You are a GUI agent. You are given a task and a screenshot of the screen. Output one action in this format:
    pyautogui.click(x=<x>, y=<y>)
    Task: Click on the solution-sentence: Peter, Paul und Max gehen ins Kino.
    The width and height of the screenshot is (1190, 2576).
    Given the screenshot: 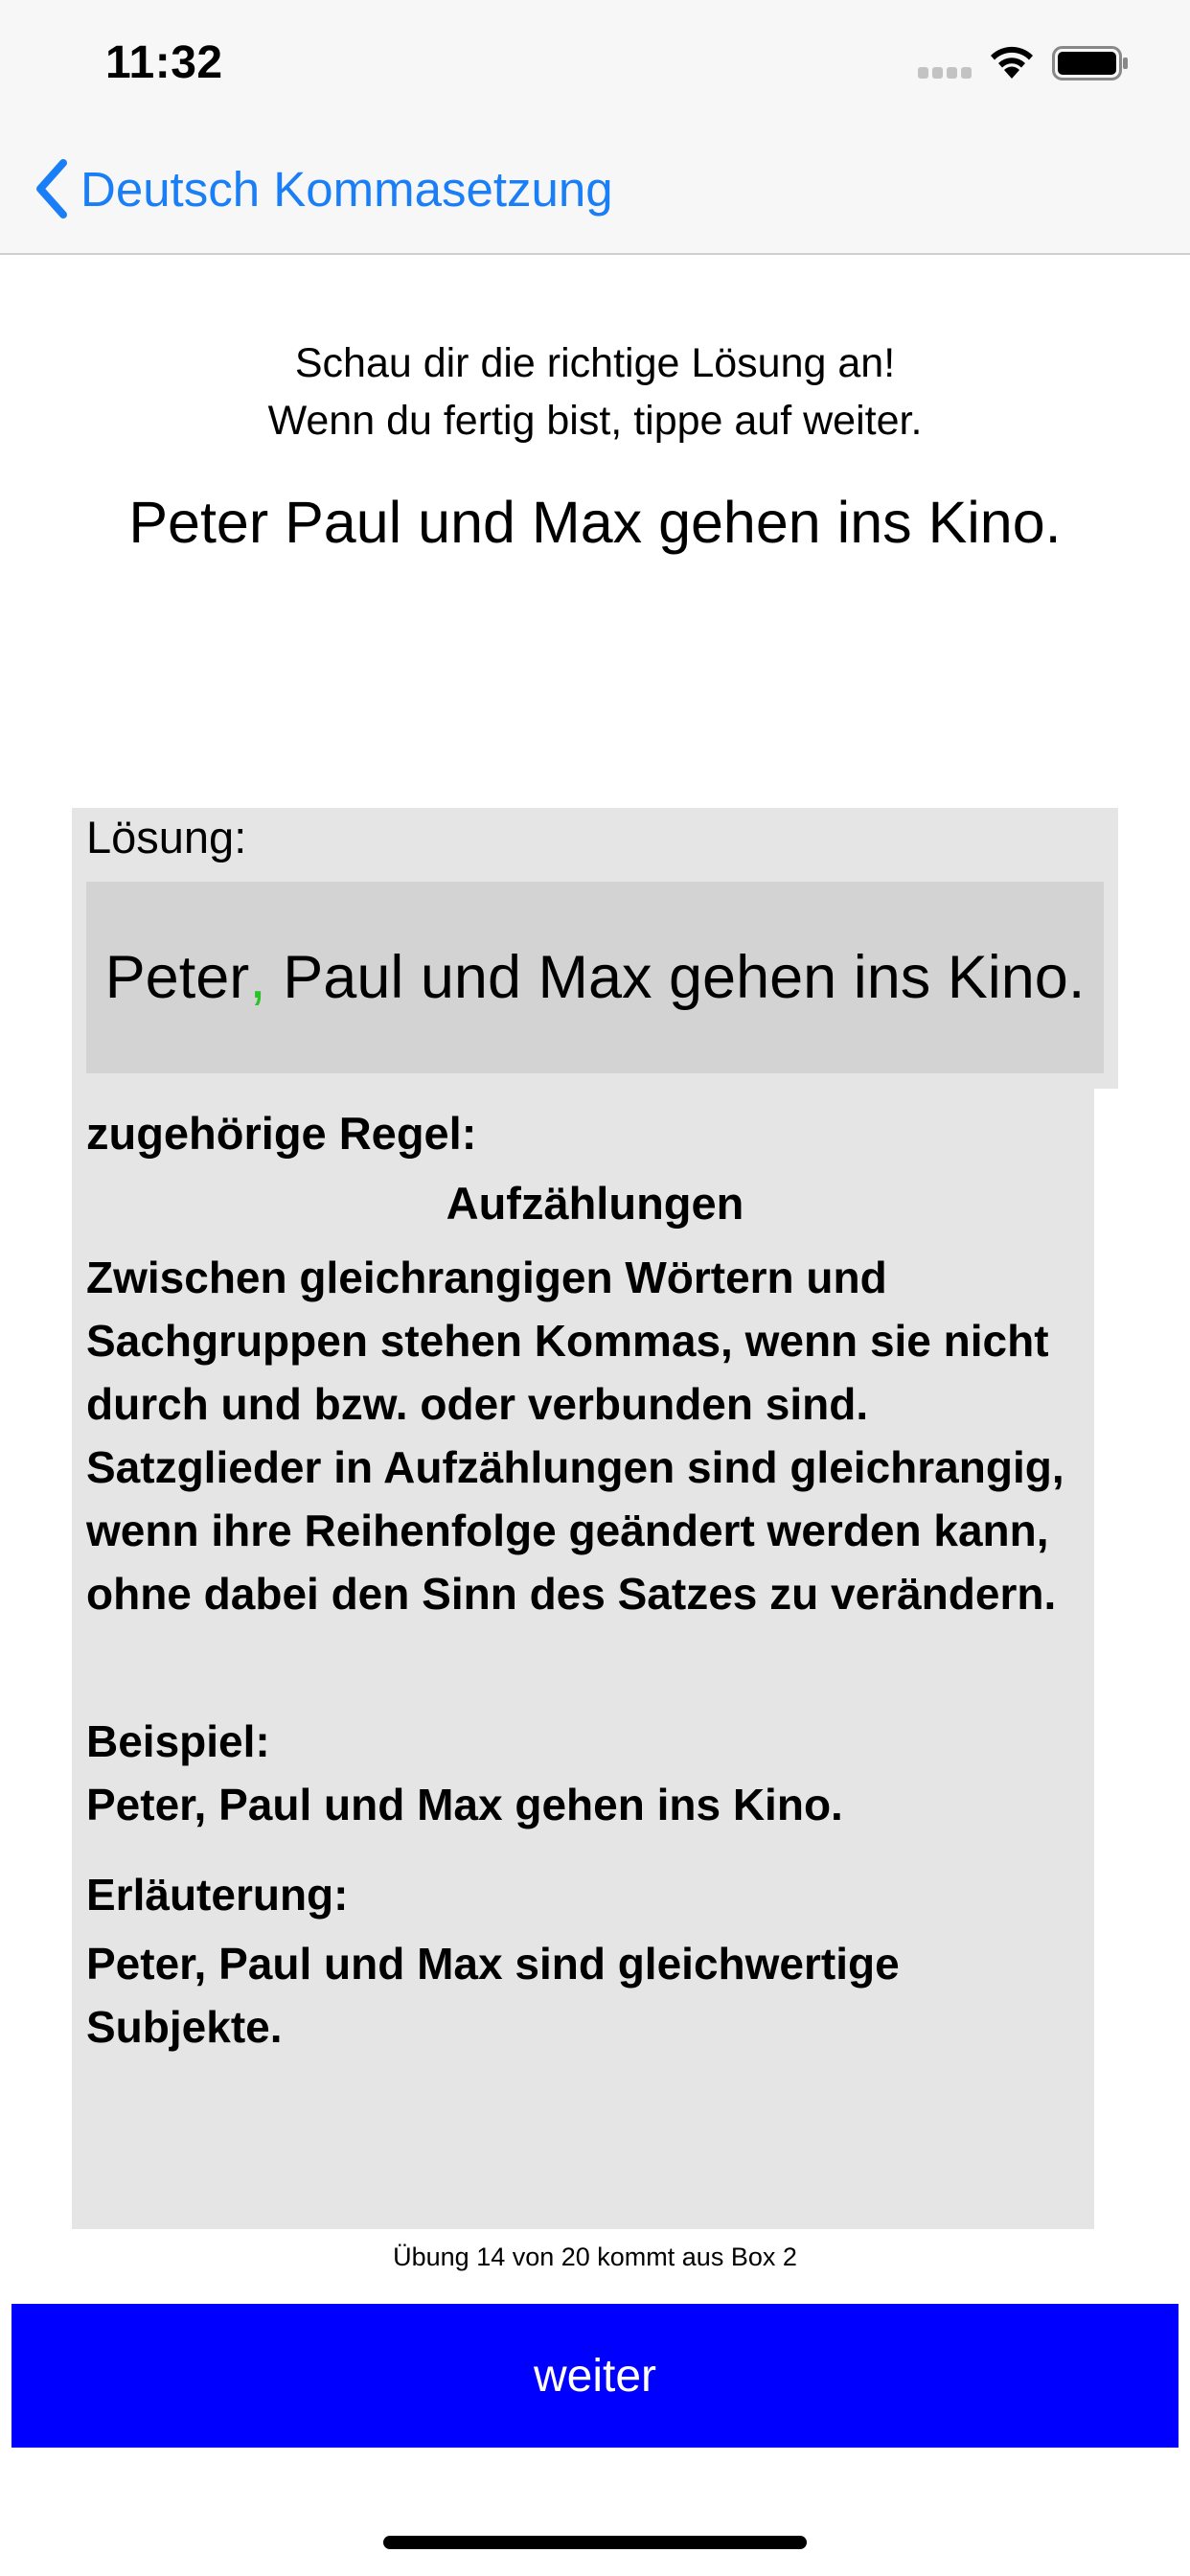 What is the action you would take?
    pyautogui.click(x=595, y=977)
    